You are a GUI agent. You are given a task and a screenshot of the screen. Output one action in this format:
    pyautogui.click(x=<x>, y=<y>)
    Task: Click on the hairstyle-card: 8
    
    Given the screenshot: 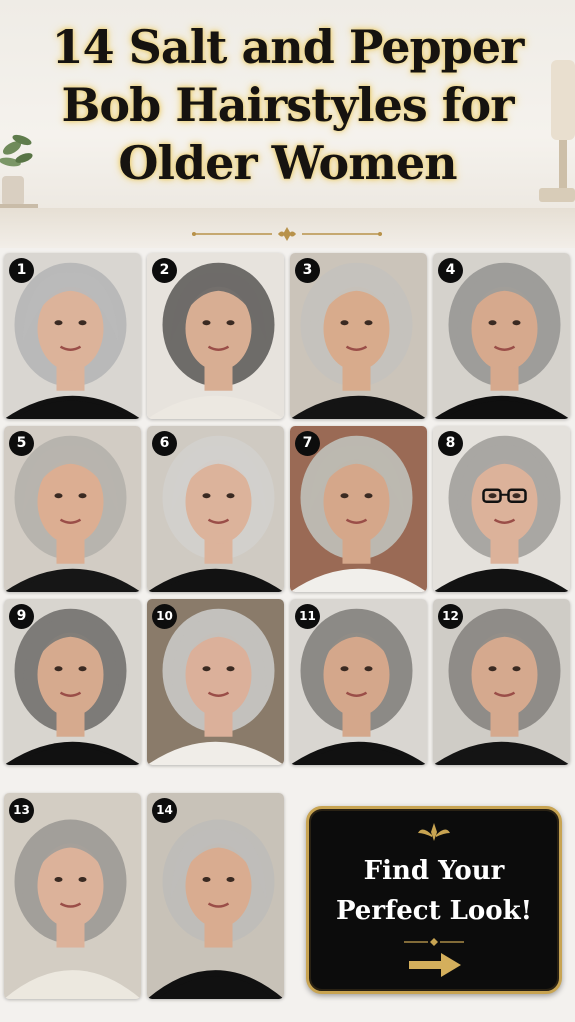 What is the action you would take?
    pyautogui.click(x=501, y=509)
    